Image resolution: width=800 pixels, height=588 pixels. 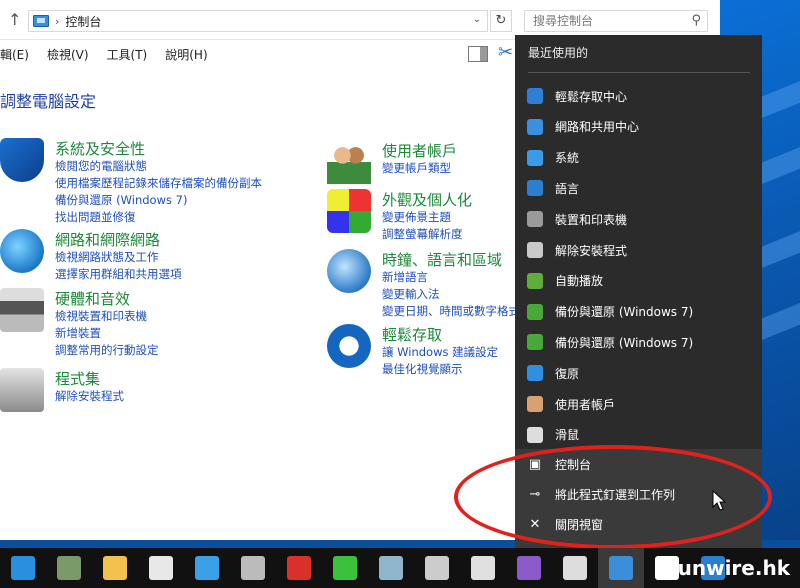 I want to click on programs-icon, so click(x=22, y=390).